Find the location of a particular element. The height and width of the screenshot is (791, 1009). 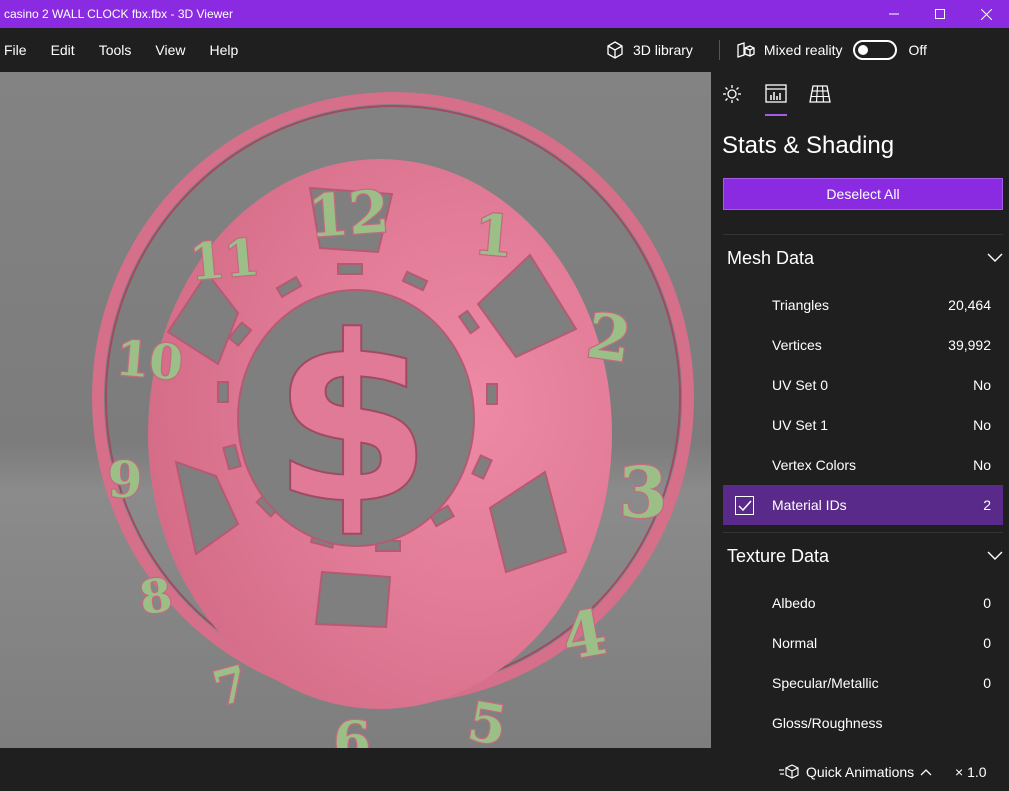

row-label: UV Set 0 is located at coordinates (800, 385).